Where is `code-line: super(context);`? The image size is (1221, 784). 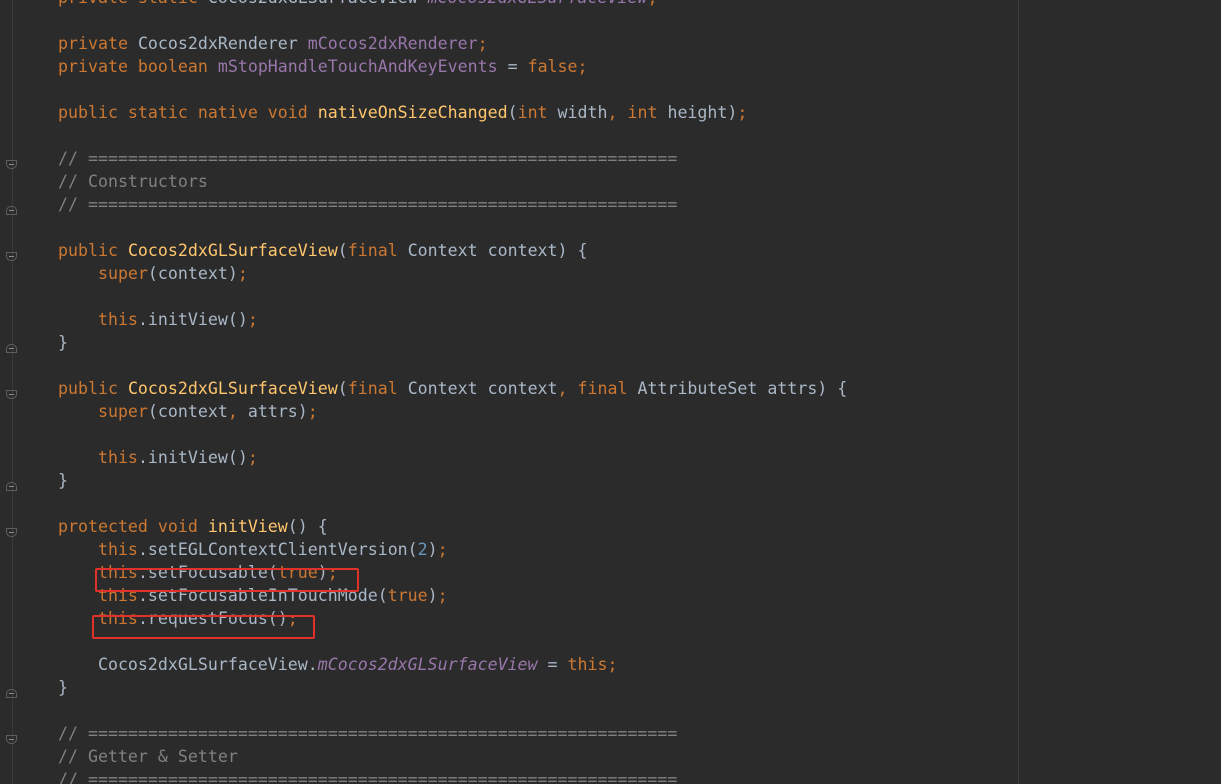 code-line: super(context); is located at coordinates (452, 273).